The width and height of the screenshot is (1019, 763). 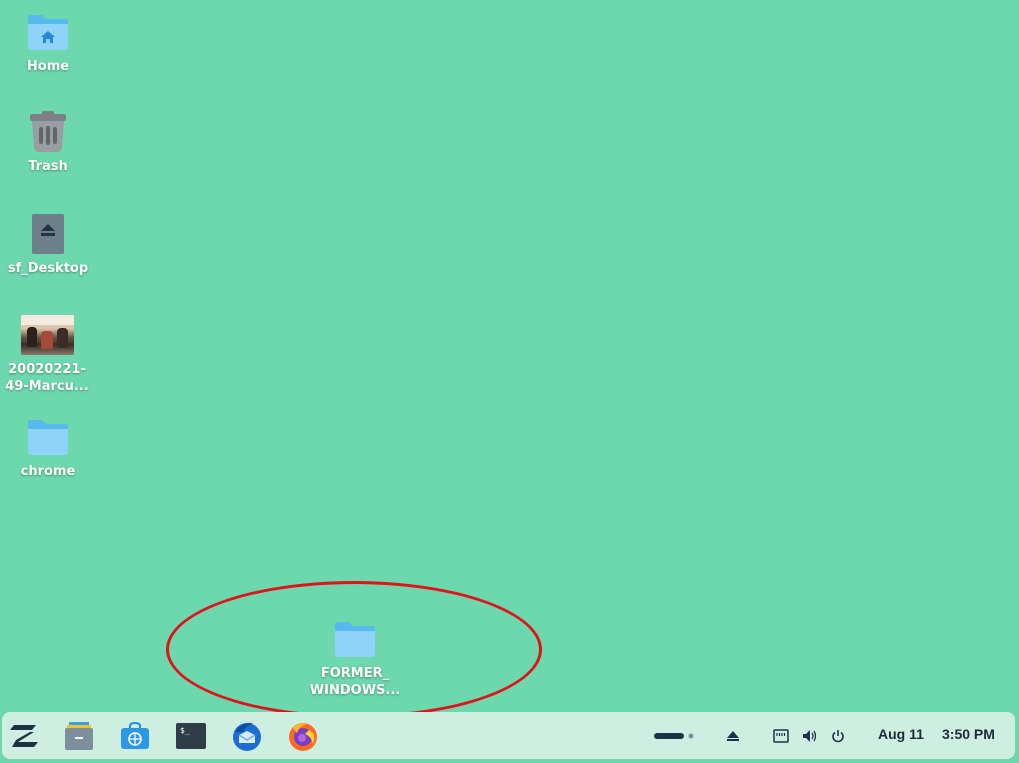 What do you see at coordinates (47, 335) in the screenshot?
I see `image-thumbnail` at bounding box center [47, 335].